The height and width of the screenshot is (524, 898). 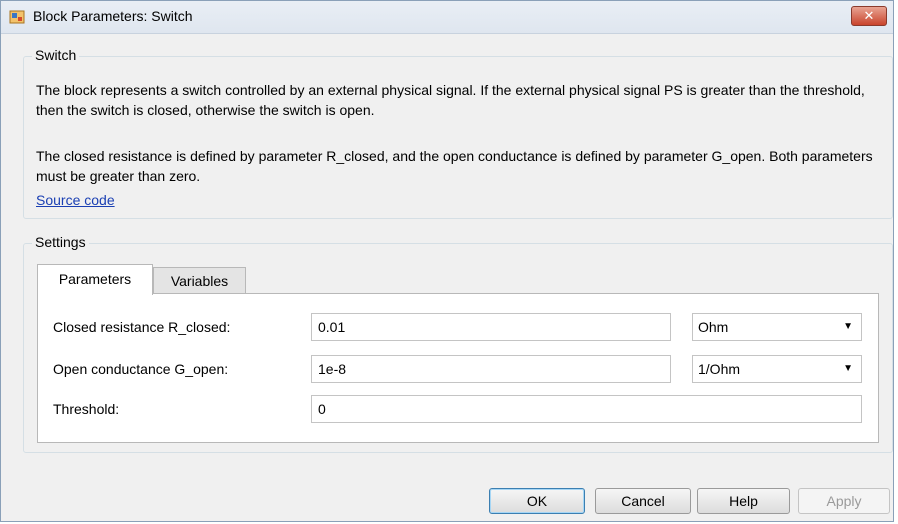 I want to click on apply-button: Apply, so click(x=844, y=501).